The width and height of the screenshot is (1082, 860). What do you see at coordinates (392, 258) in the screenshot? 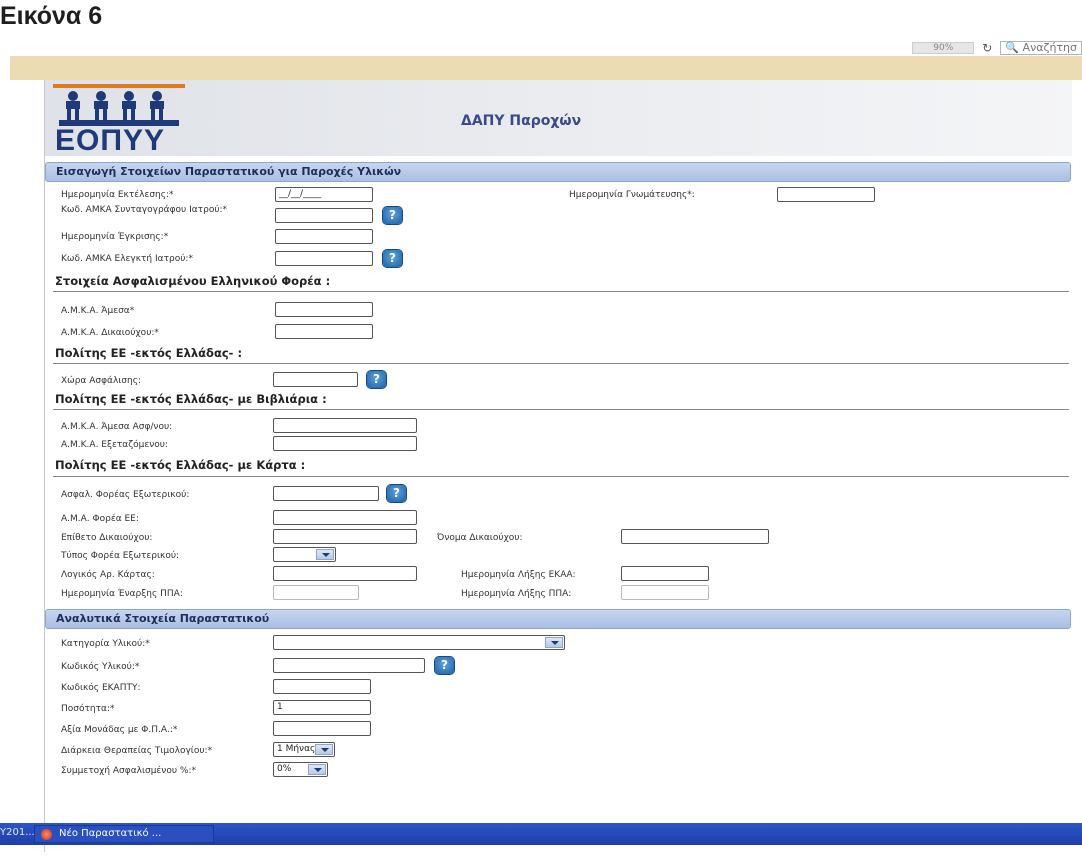
I see `controller-help-icon: ?` at bounding box center [392, 258].